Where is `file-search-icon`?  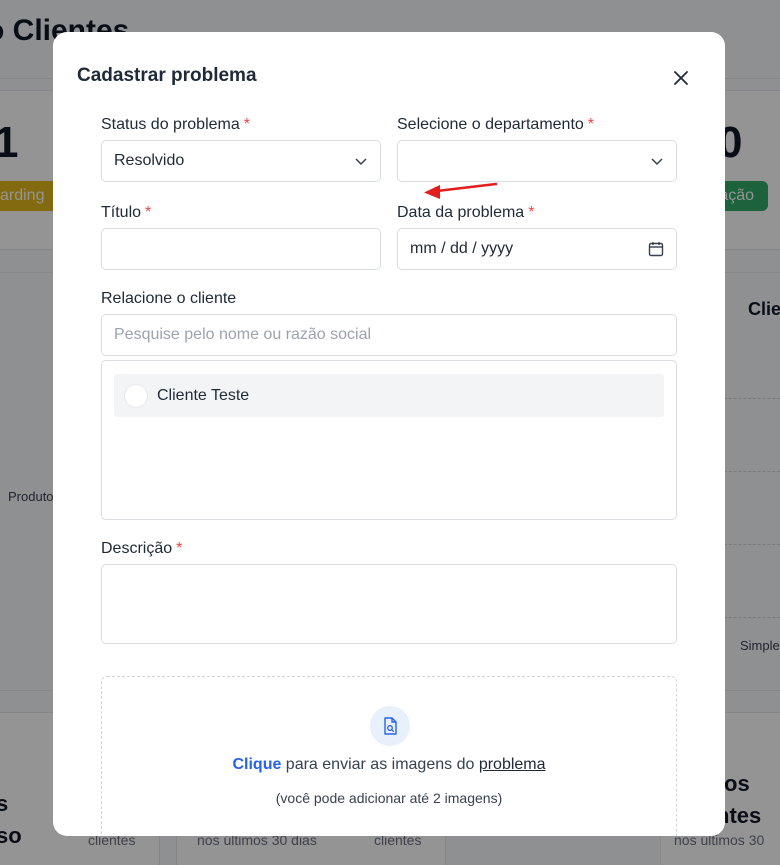
file-search-icon is located at coordinates (390, 726).